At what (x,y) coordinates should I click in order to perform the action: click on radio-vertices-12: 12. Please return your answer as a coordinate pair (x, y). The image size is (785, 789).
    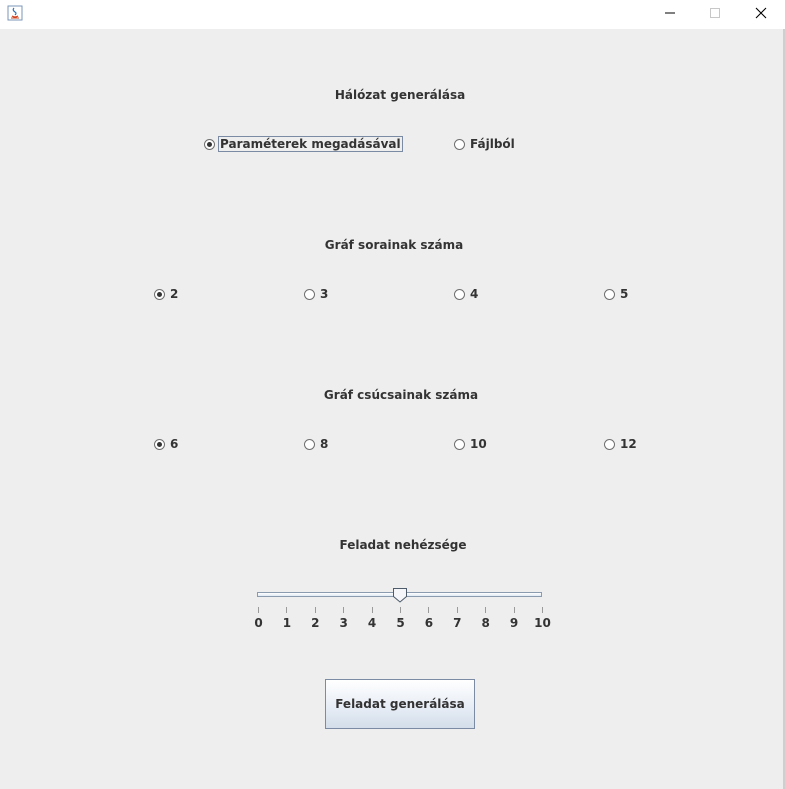
    Looking at the image, I should click on (620, 444).